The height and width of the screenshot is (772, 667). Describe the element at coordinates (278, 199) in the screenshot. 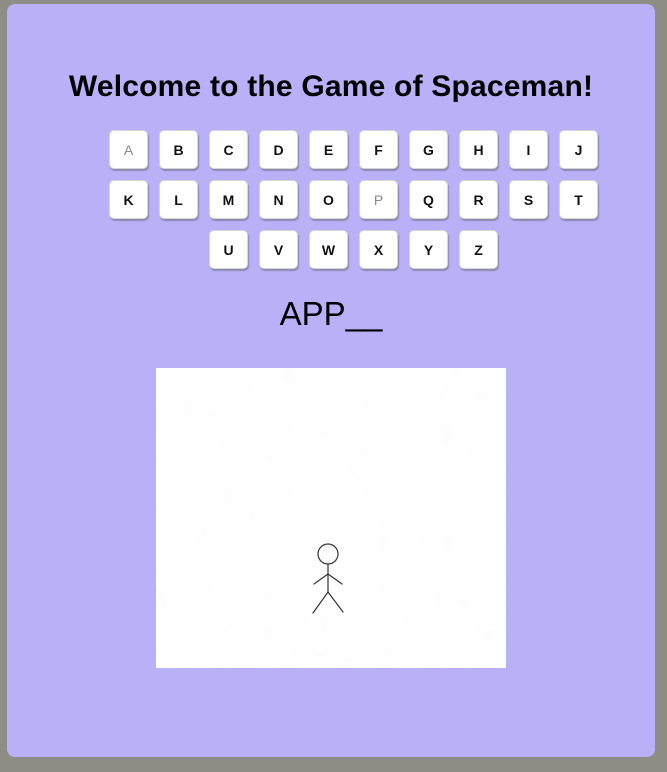

I see `letter-button-n: N` at that location.